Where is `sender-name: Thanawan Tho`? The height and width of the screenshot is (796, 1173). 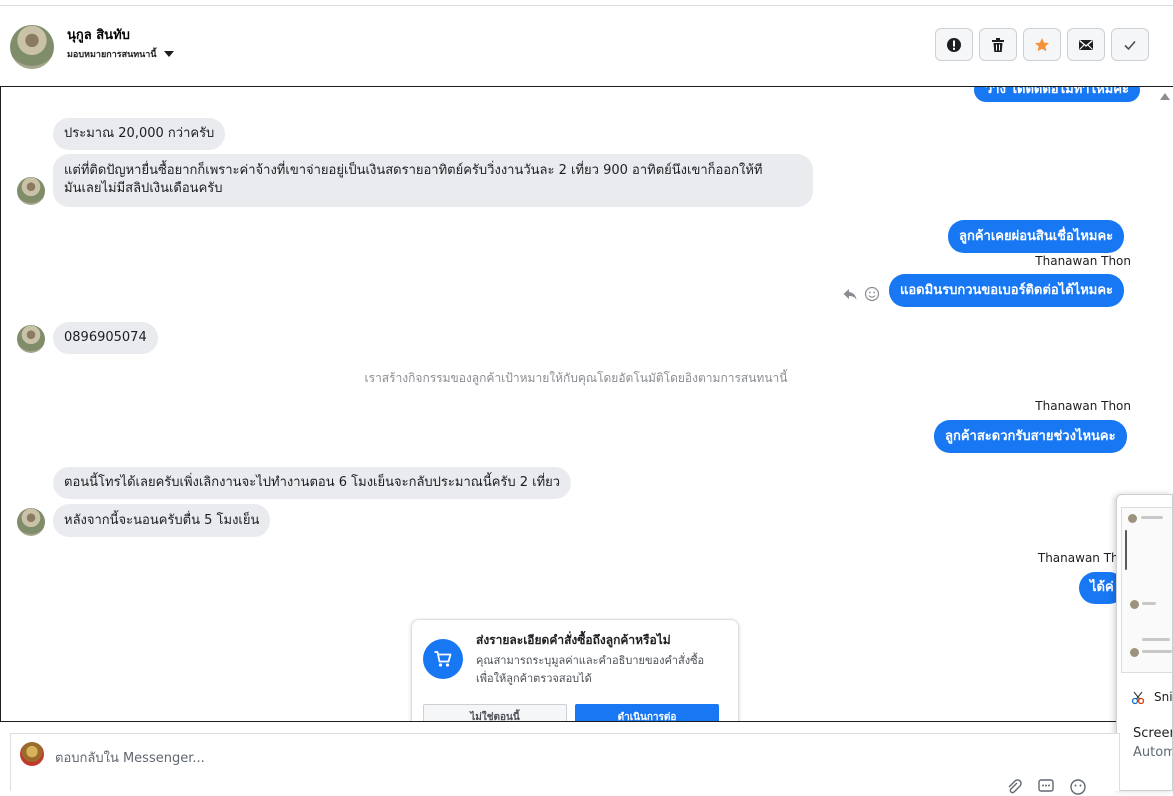
sender-name: Thanawan Tho is located at coordinates (1081, 558).